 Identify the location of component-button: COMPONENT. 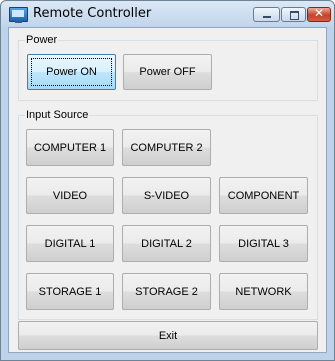
(263, 195).